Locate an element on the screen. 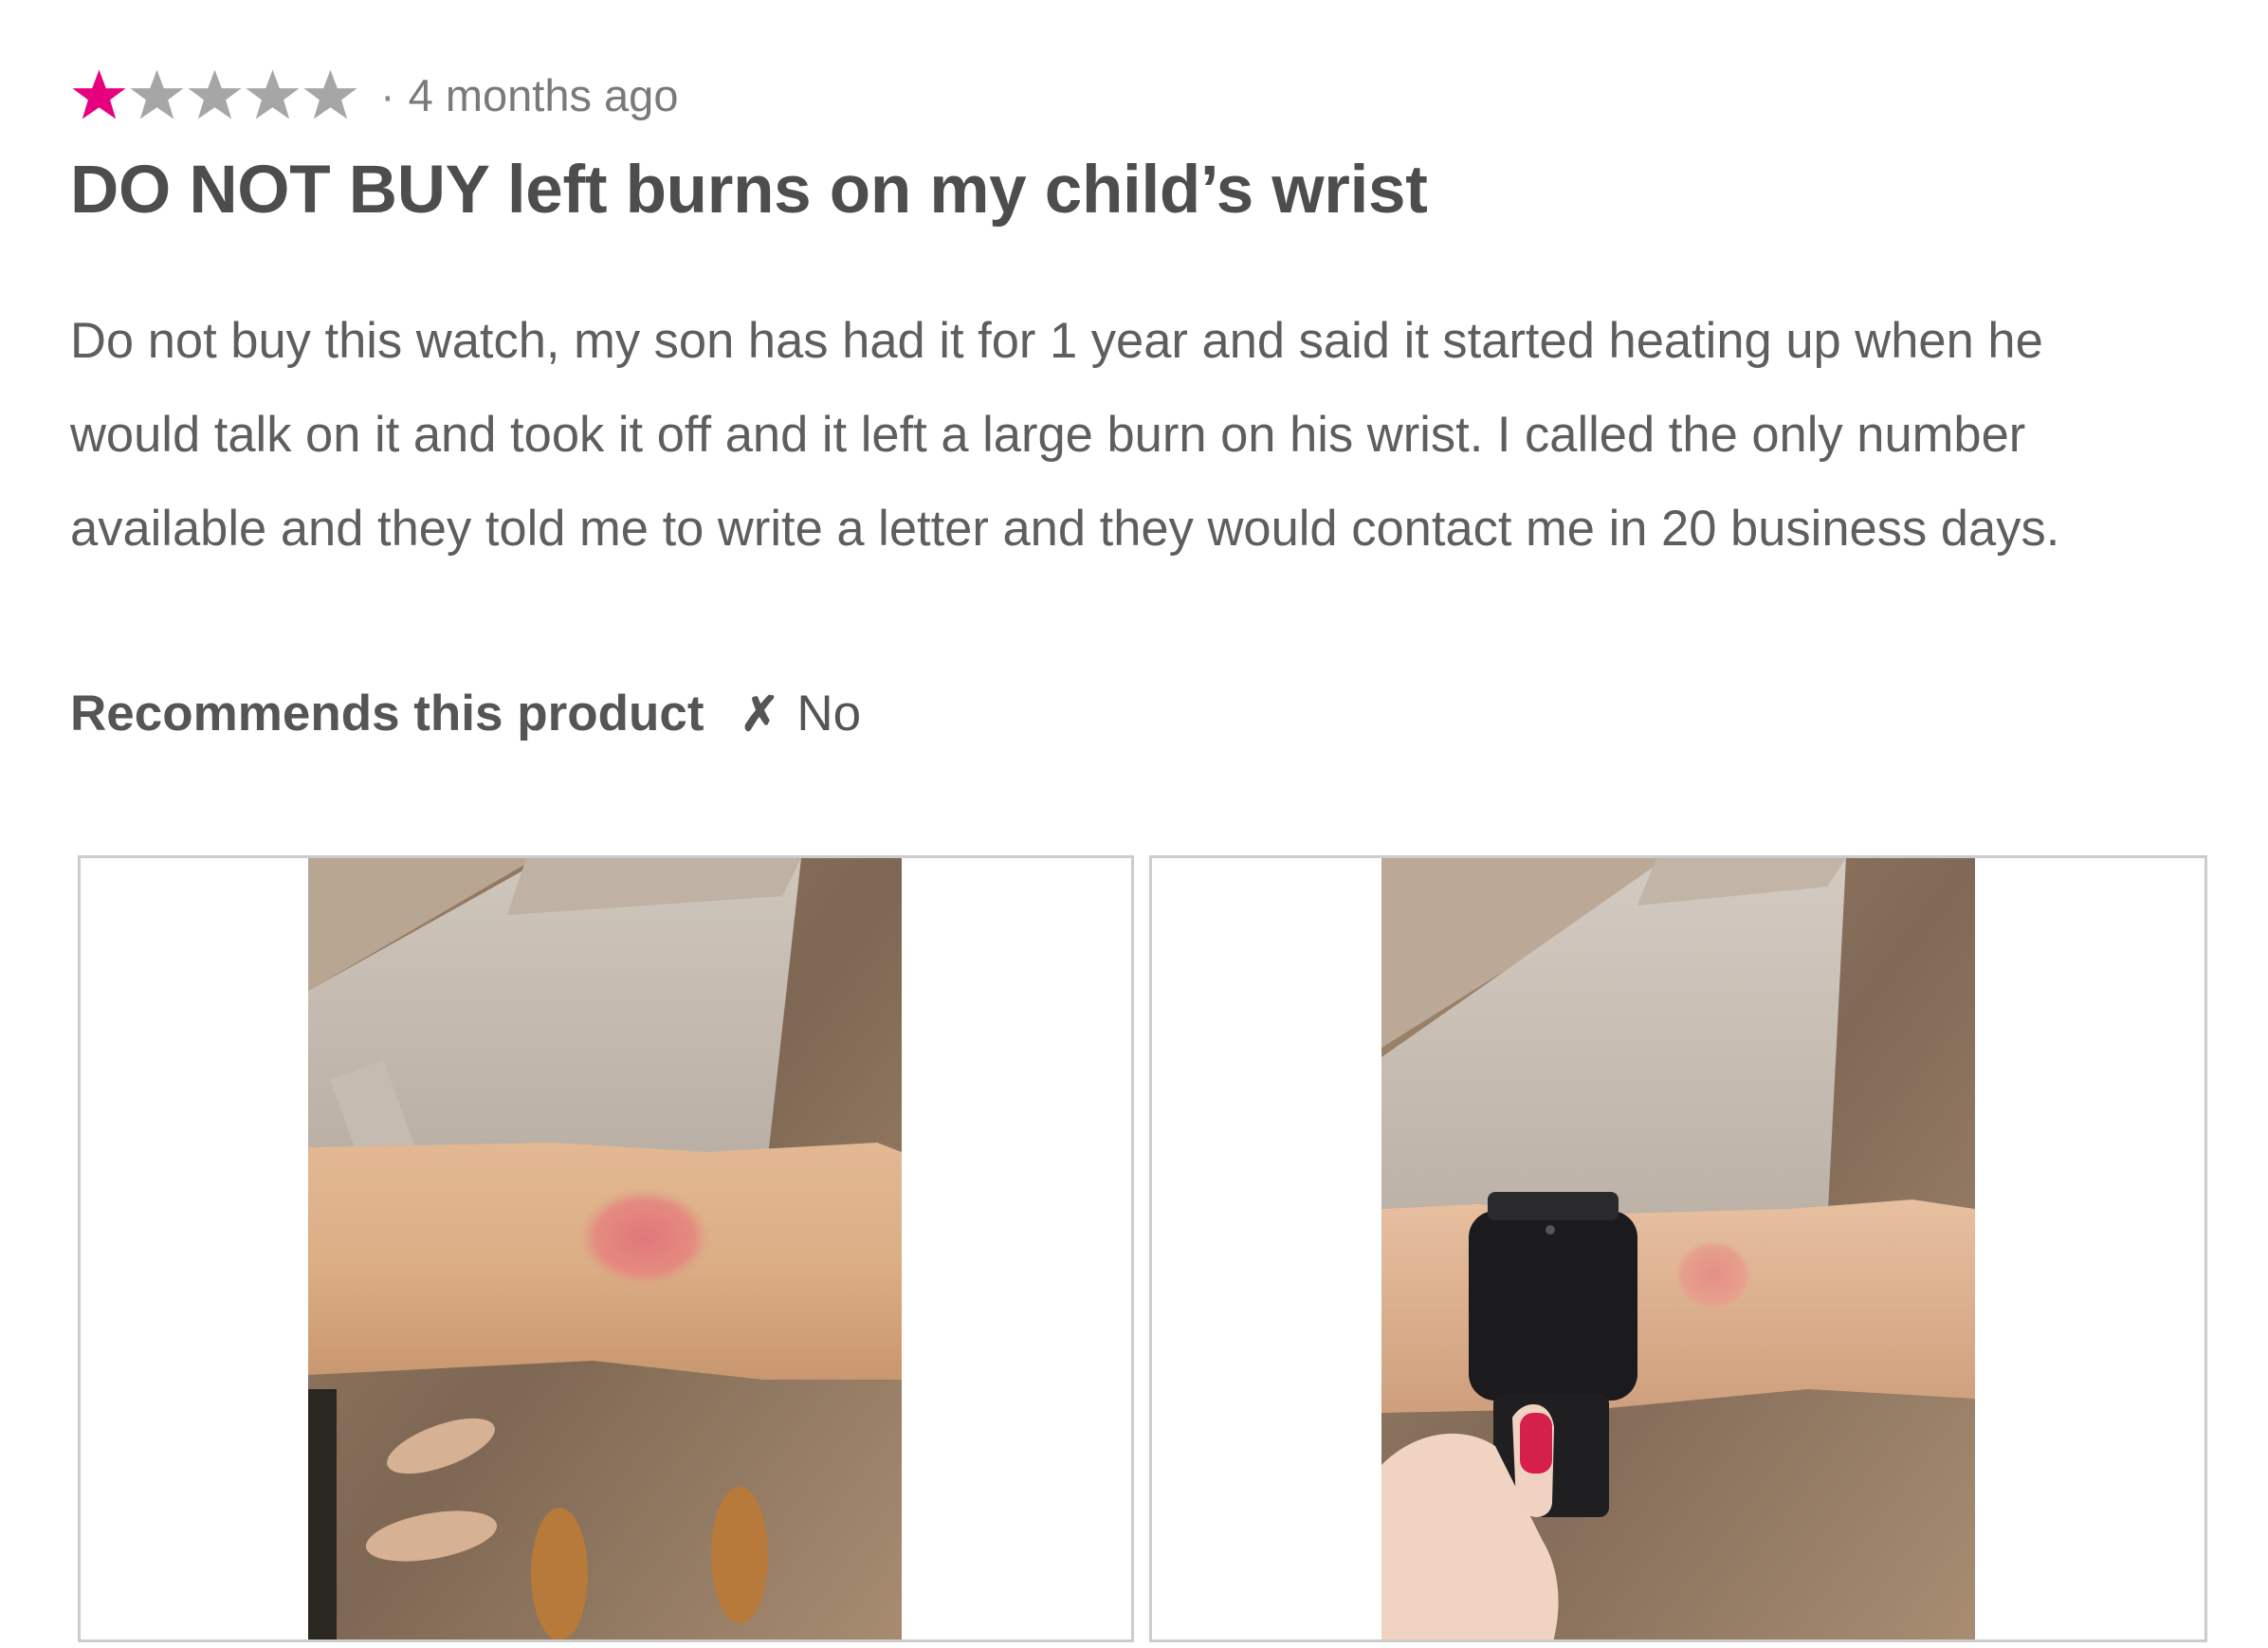 The height and width of the screenshot is (1648, 2268). burn-photo-image is located at coordinates (605, 1248).